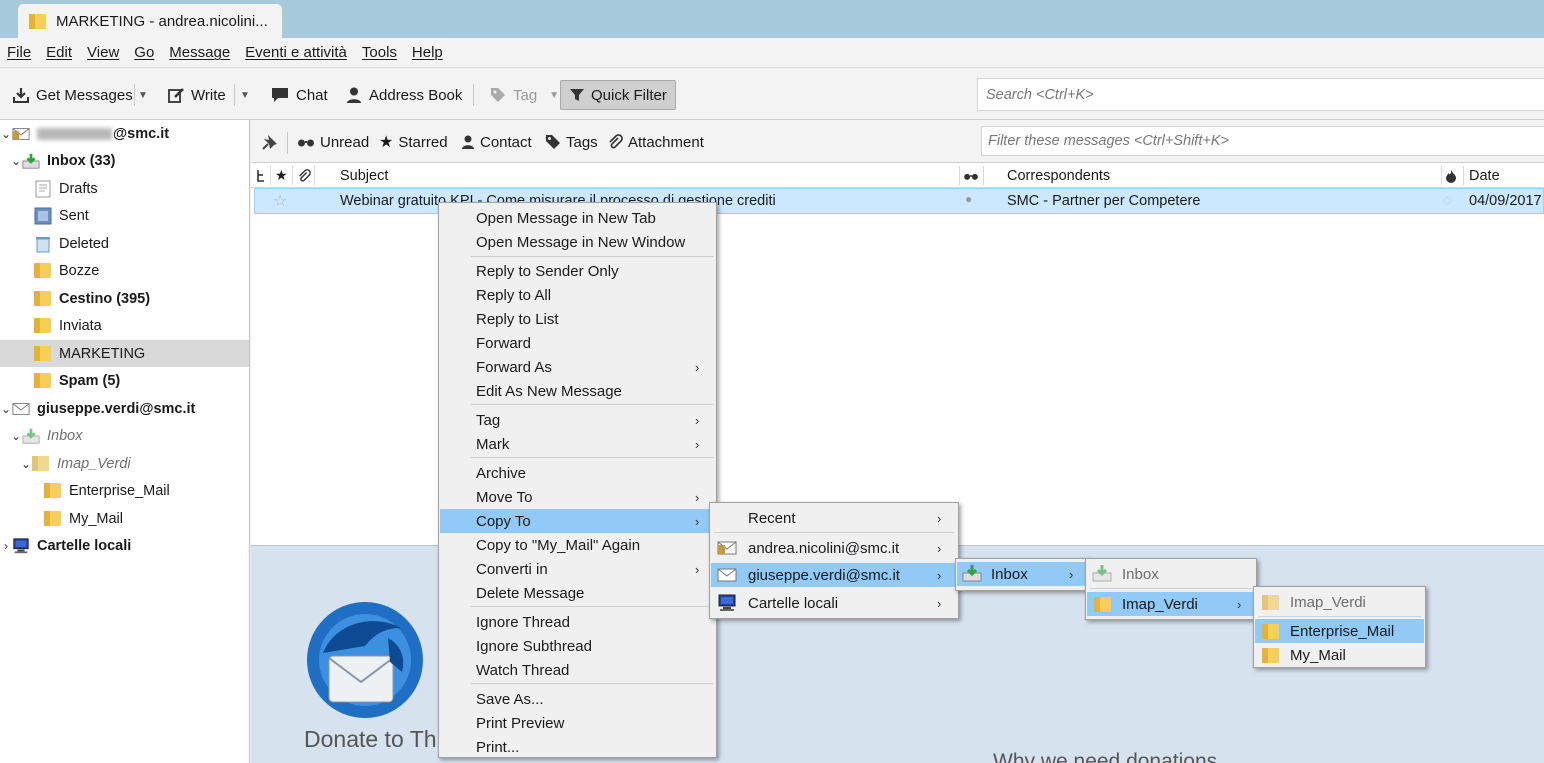 The height and width of the screenshot is (763, 1544). What do you see at coordinates (577, 319) in the screenshot?
I see `menu-reply-list: Reply to List` at bounding box center [577, 319].